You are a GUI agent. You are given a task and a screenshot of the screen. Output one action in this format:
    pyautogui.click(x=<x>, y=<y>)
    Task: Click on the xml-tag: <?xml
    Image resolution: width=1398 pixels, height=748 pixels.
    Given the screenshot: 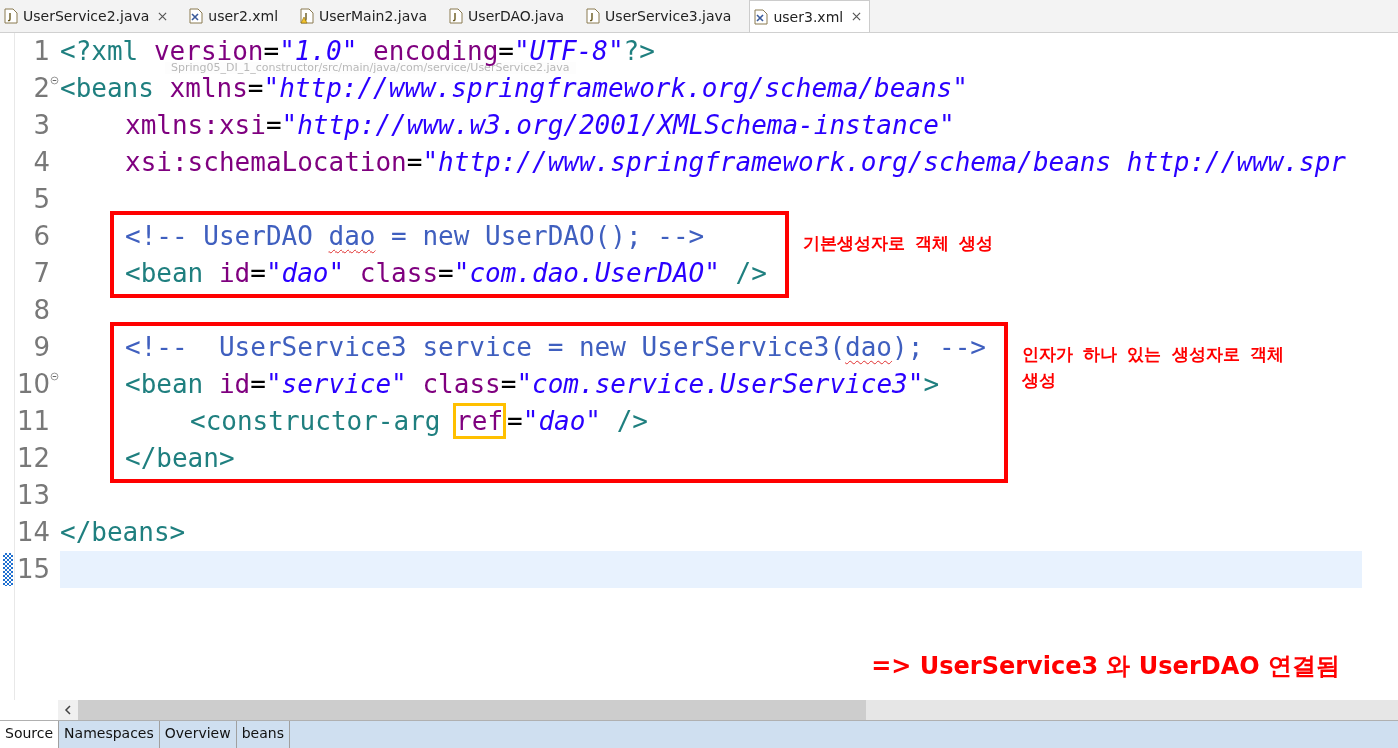 What is the action you would take?
    pyautogui.click(x=107, y=51)
    